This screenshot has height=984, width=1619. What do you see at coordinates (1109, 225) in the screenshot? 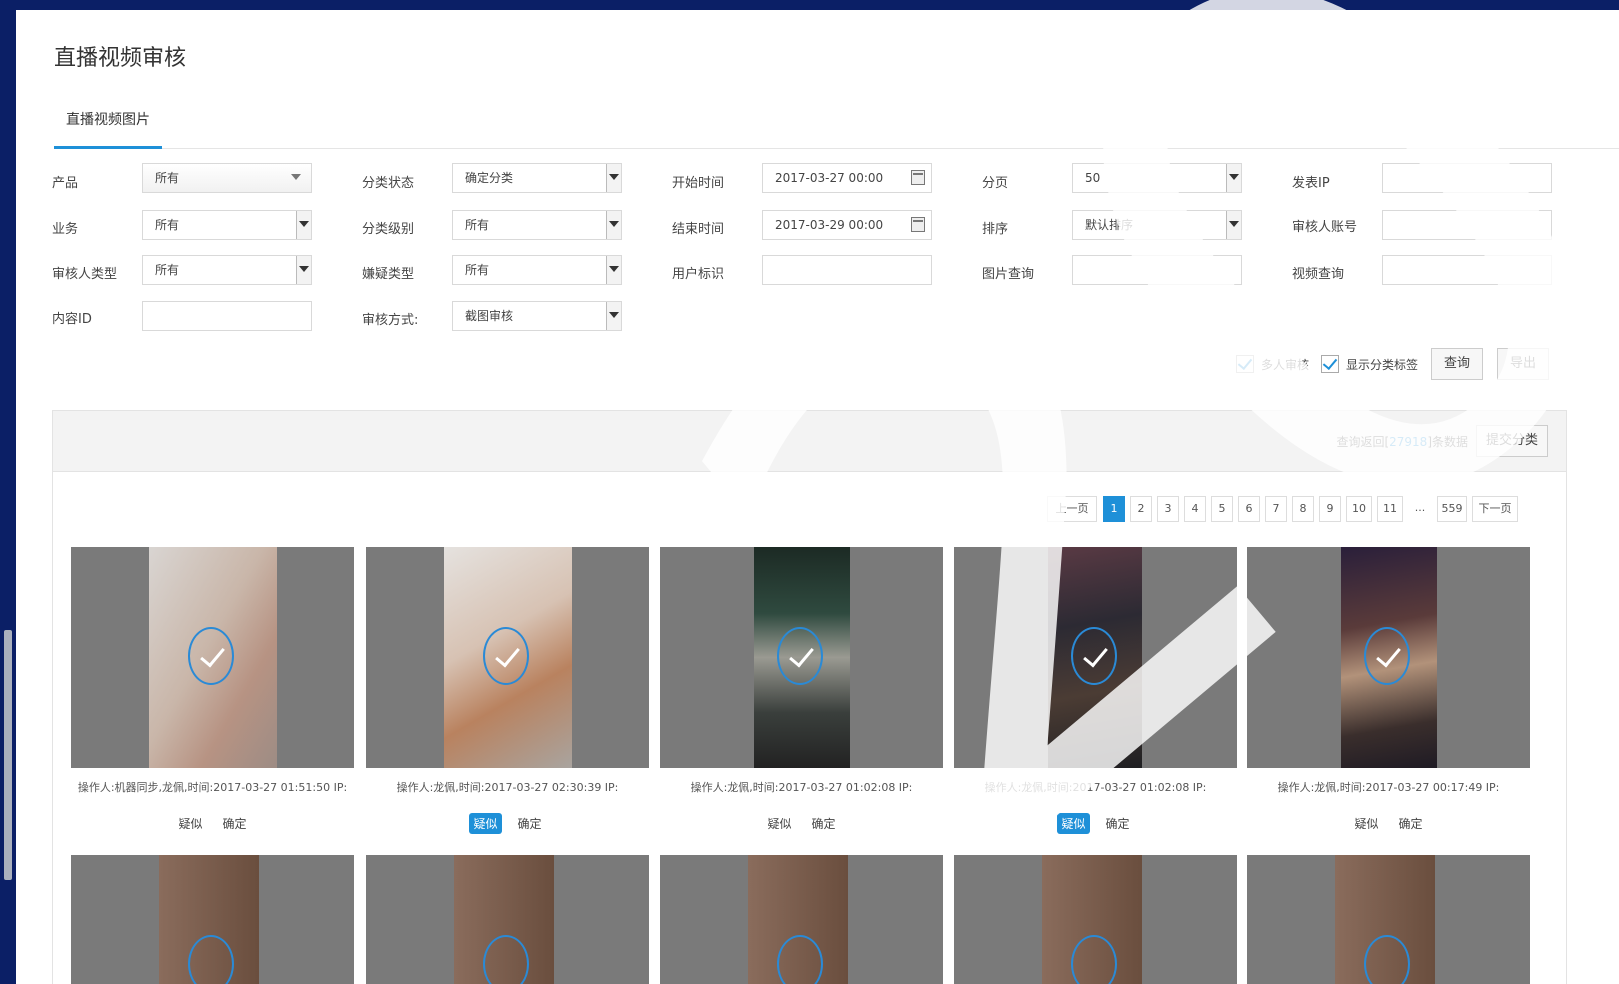
I see `sort-value: 默认排序` at bounding box center [1109, 225].